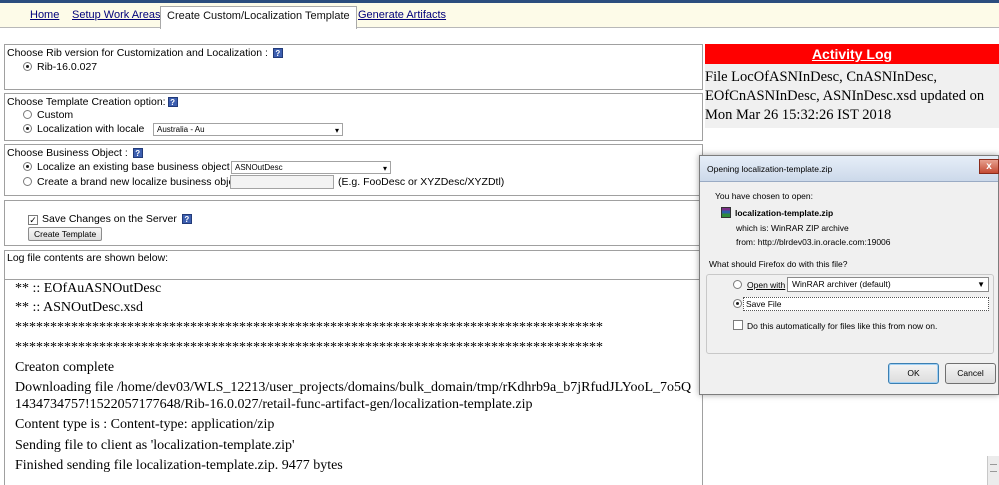 The image size is (999, 485). Describe the element at coordinates (33, 220) in the screenshot. I see `checkbox-icon: ✓` at that location.